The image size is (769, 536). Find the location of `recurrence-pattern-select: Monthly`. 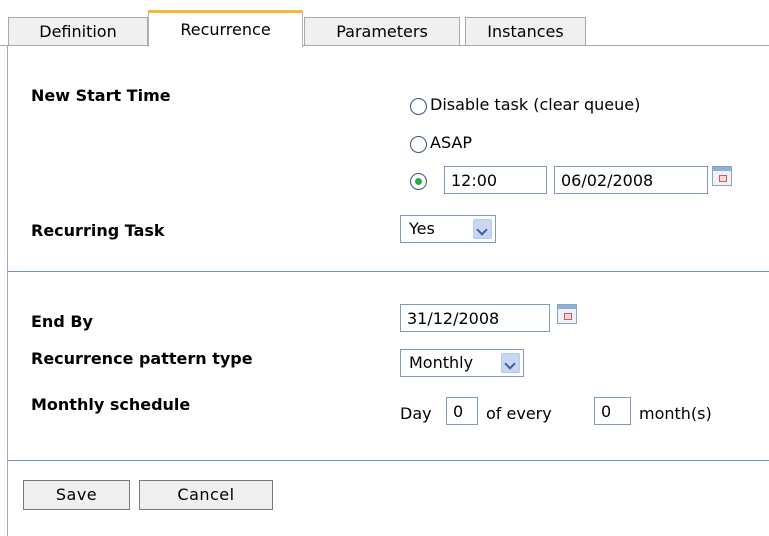

recurrence-pattern-select: Monthly is located at coordinates (462, 363).